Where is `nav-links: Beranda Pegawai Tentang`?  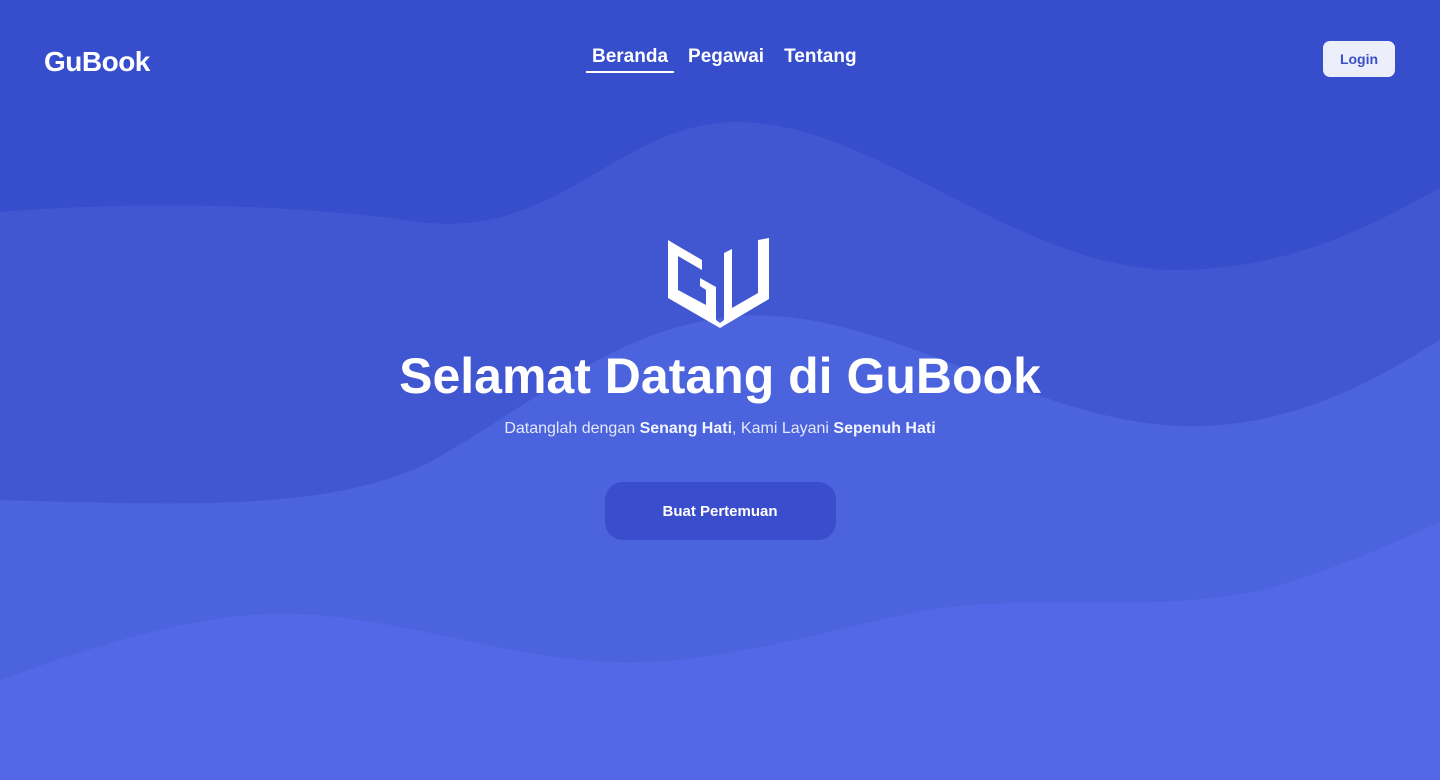
nav-links: Beranda Pegawai Tentang is located at coordinates (724, 58).